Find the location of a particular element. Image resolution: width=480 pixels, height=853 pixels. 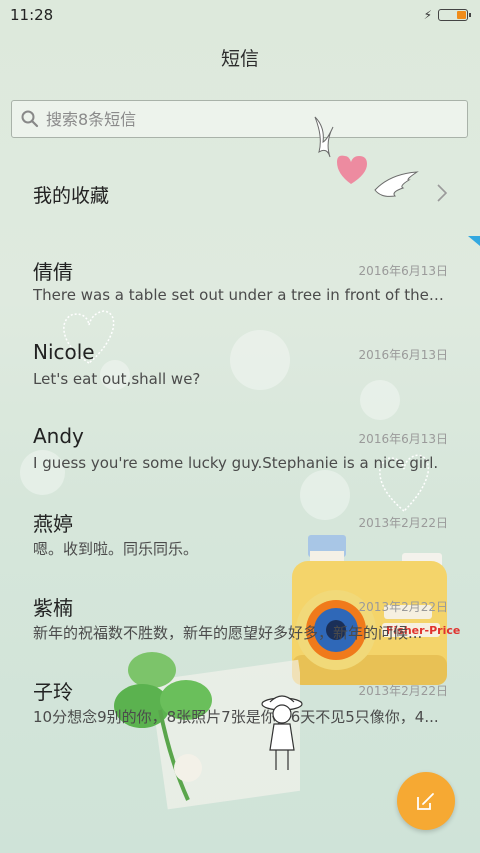

thread-name: Andy is located at coordinates (58, 436).